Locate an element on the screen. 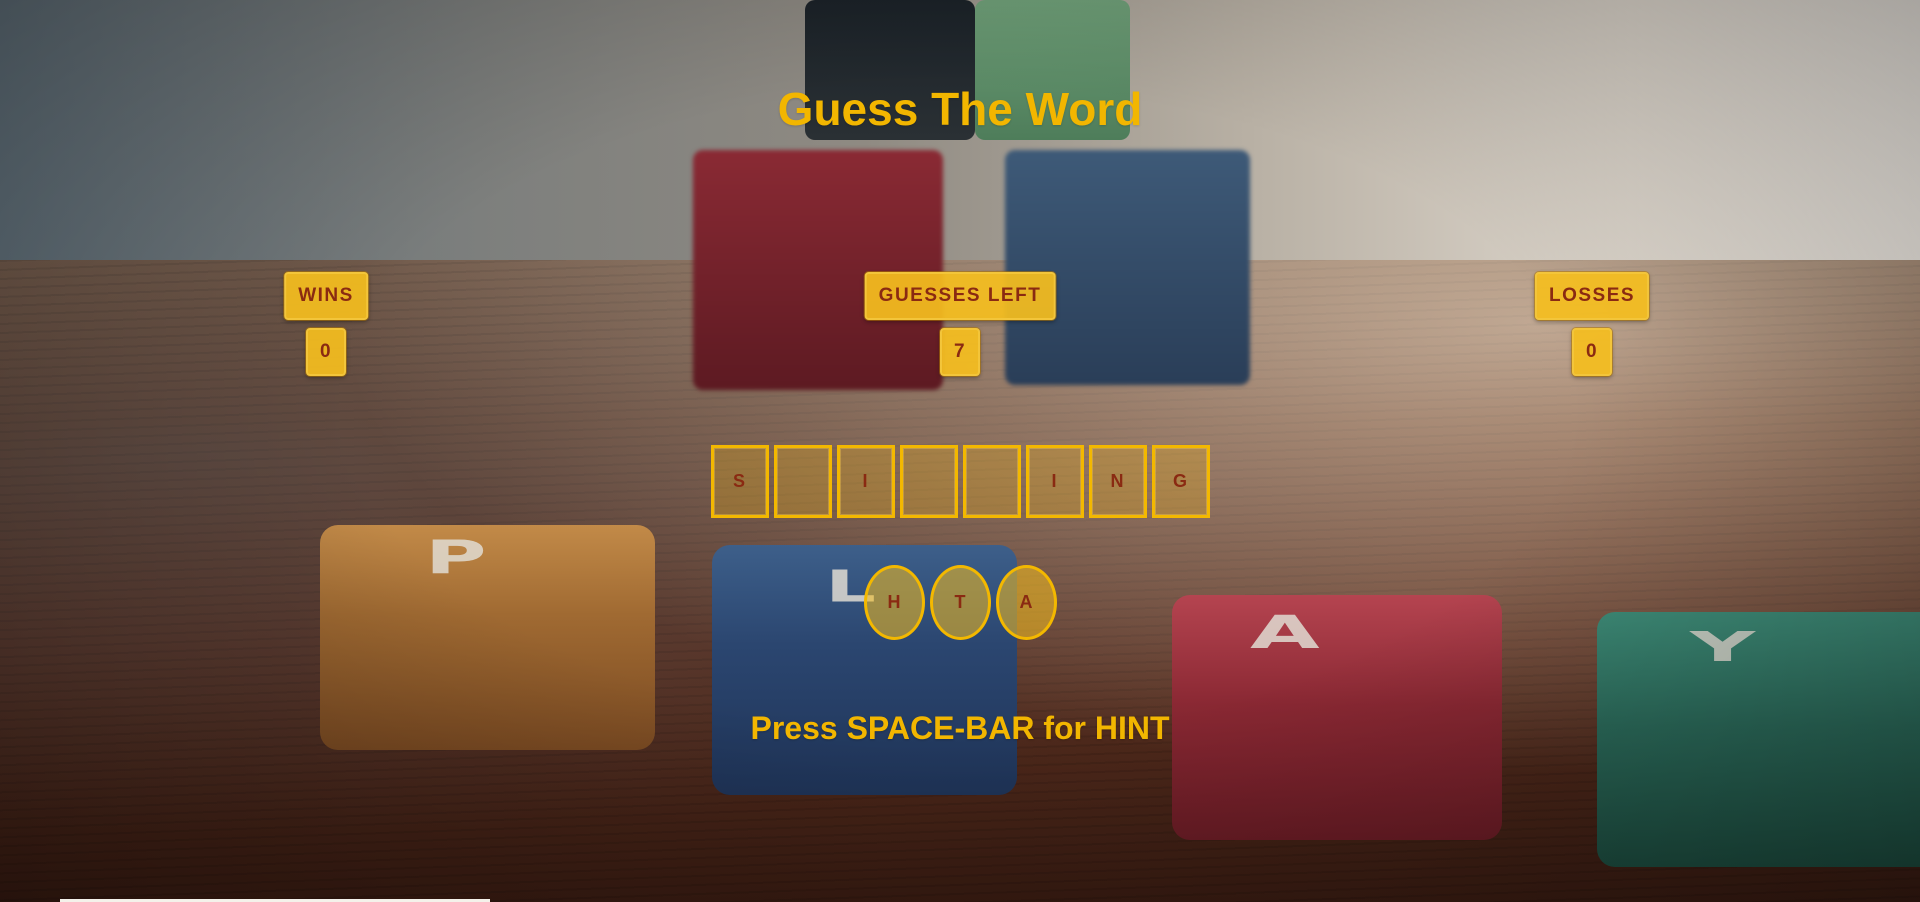  guessed-letter: H is located at coordinates (894, 602).